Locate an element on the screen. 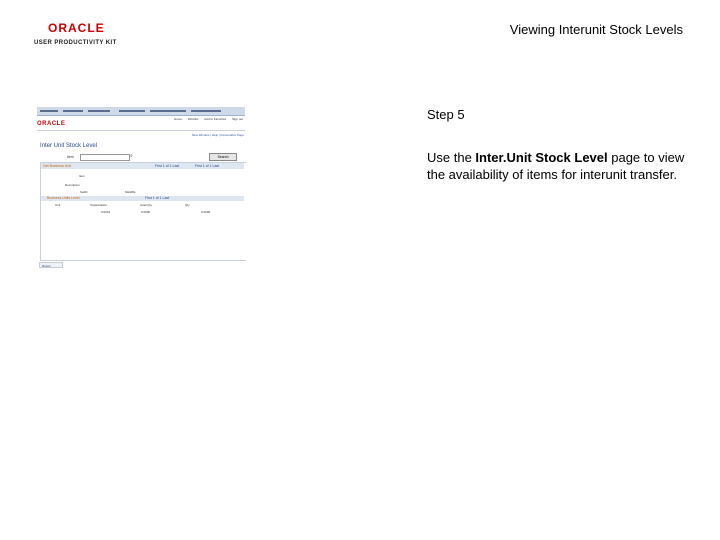 Image resolution: width=720 pixels, height=540 pixels. unit-nav: First 1 of 1 Last is located at coordinates (167, 166).